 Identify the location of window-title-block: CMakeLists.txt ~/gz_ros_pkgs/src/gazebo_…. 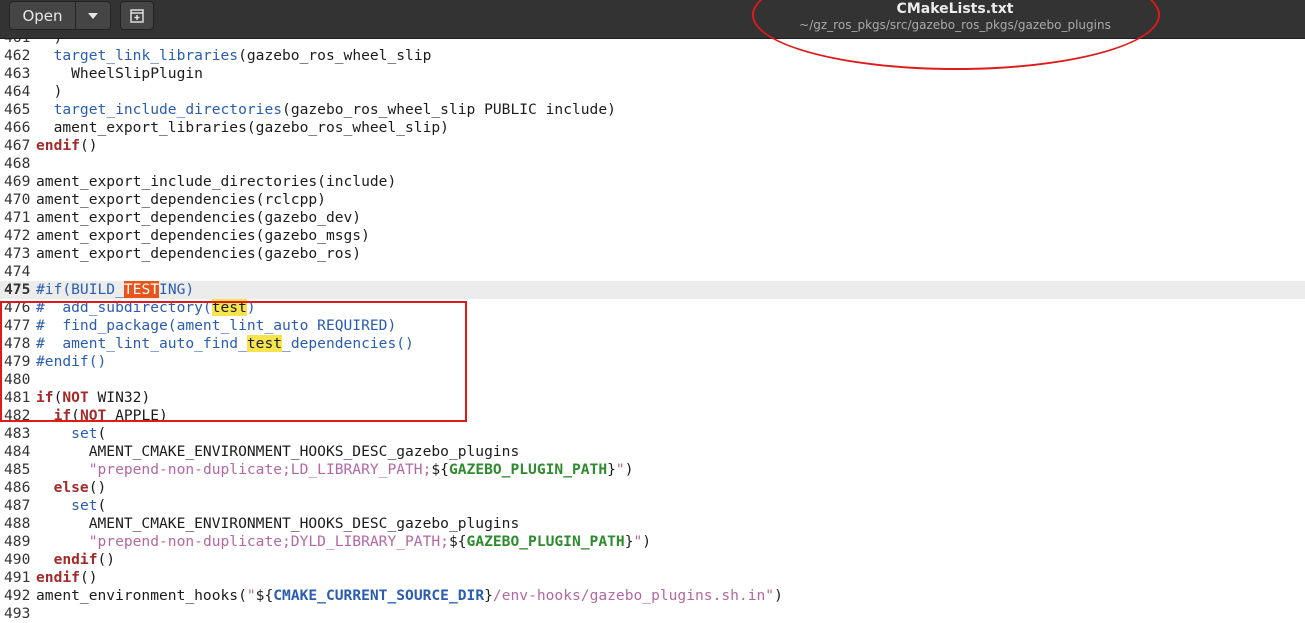
(955, 16).